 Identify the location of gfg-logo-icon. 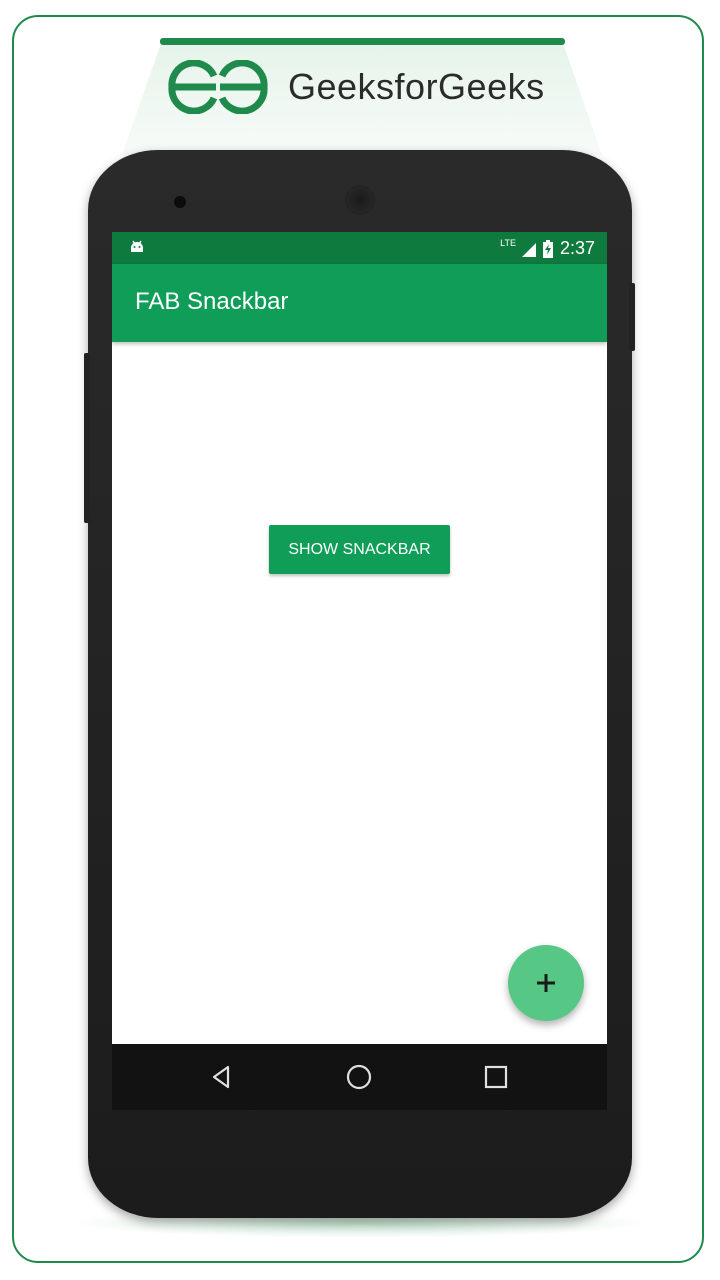
(218, 87).